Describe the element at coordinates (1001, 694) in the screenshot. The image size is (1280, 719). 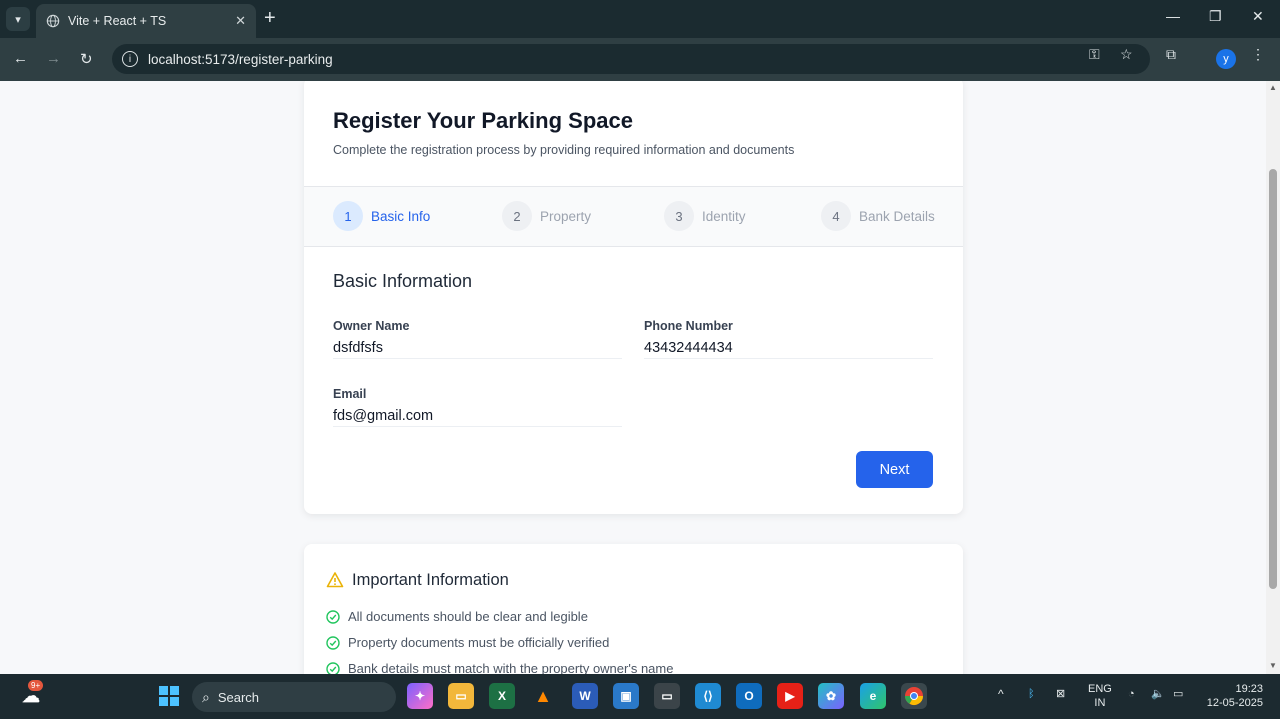
I see `show-hidden-icons-icon: ^` at that location.